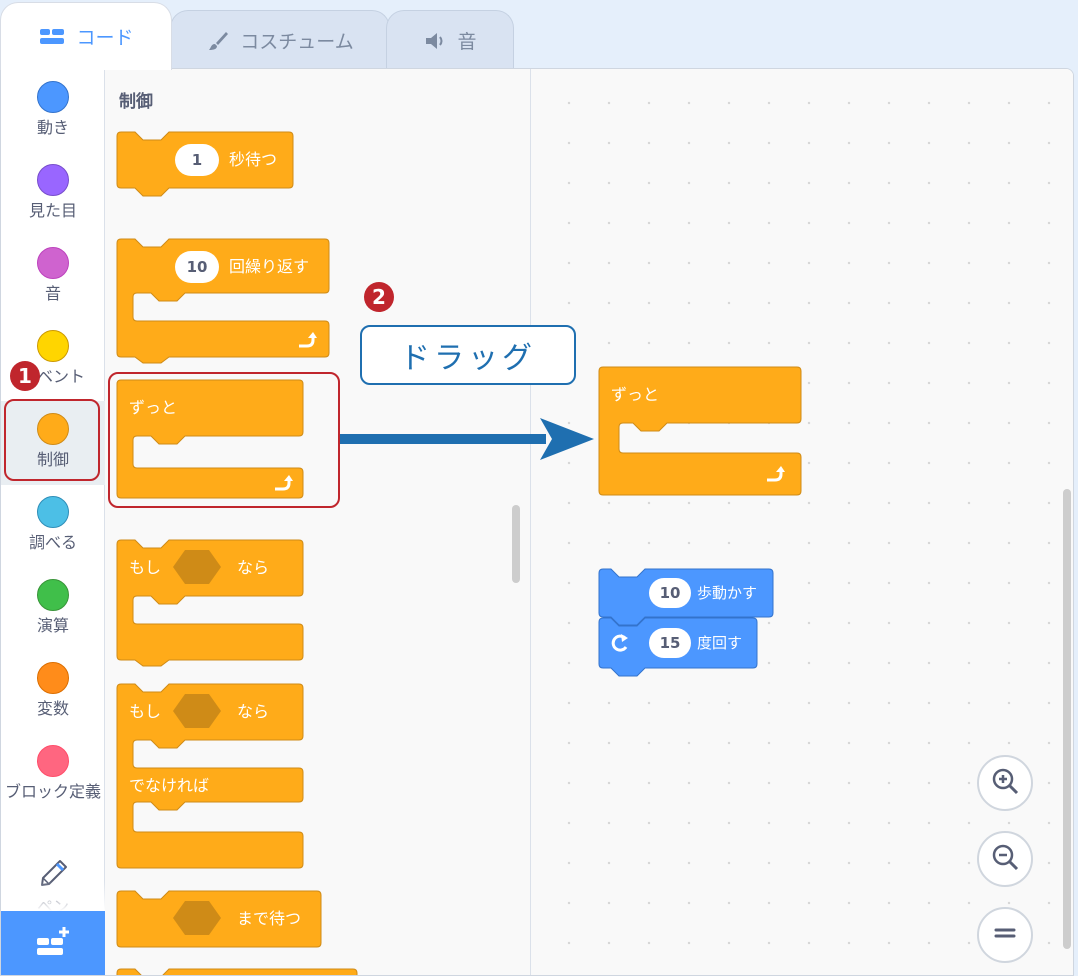 This screenshot has width=1078, height=976. What do you see at coordinates (53, 678) in the screenshot?
I see `variables-dot-icon` at bounding box center [53, 678].